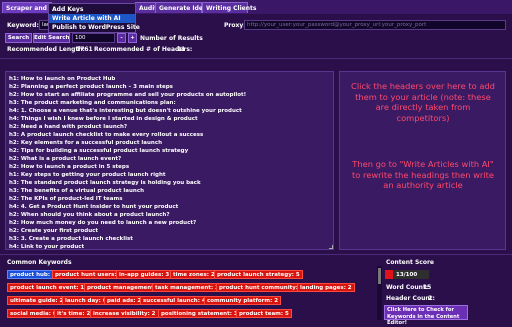 The image size is (512, 327). Describe the element at coordinates (326, 287) in the screenshot. I see `keyword-tag: landing pages: 2` at that location.